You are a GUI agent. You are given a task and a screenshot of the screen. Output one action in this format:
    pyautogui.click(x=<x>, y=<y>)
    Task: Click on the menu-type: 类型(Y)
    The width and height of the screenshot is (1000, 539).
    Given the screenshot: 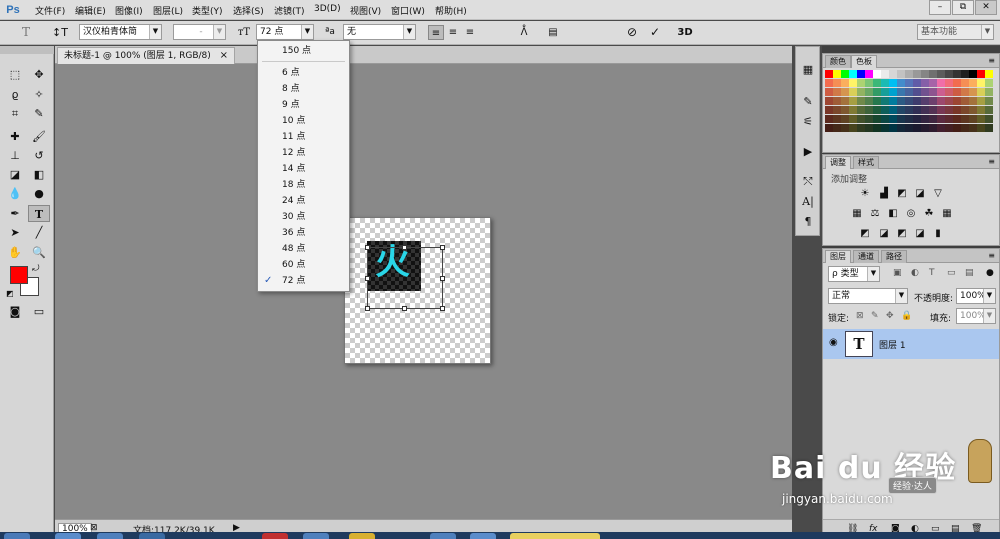 What is the action you would take?
    pyautogui.click(x=207, y=10)
    